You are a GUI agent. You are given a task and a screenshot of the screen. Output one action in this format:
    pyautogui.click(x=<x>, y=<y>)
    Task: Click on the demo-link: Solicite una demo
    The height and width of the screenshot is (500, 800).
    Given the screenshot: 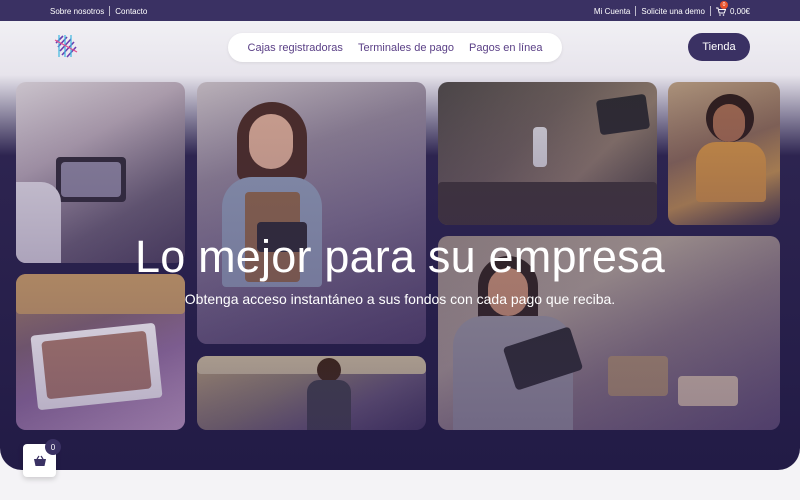 What is the action you would take?
    pyautogui.click(x=673, y=11)
    